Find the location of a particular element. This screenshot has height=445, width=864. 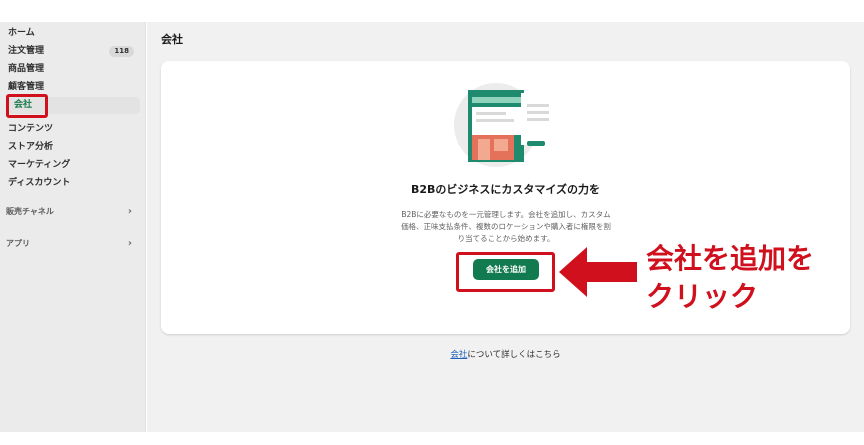

annotation-line: クリック is located at coordinates (702, 296).